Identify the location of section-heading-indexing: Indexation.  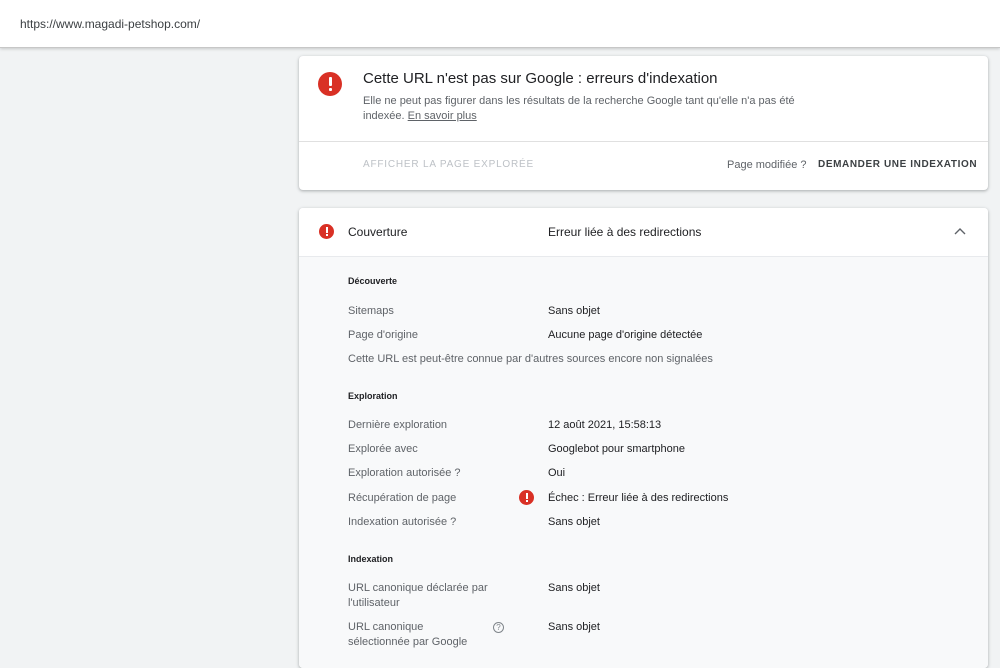
(371, 559).